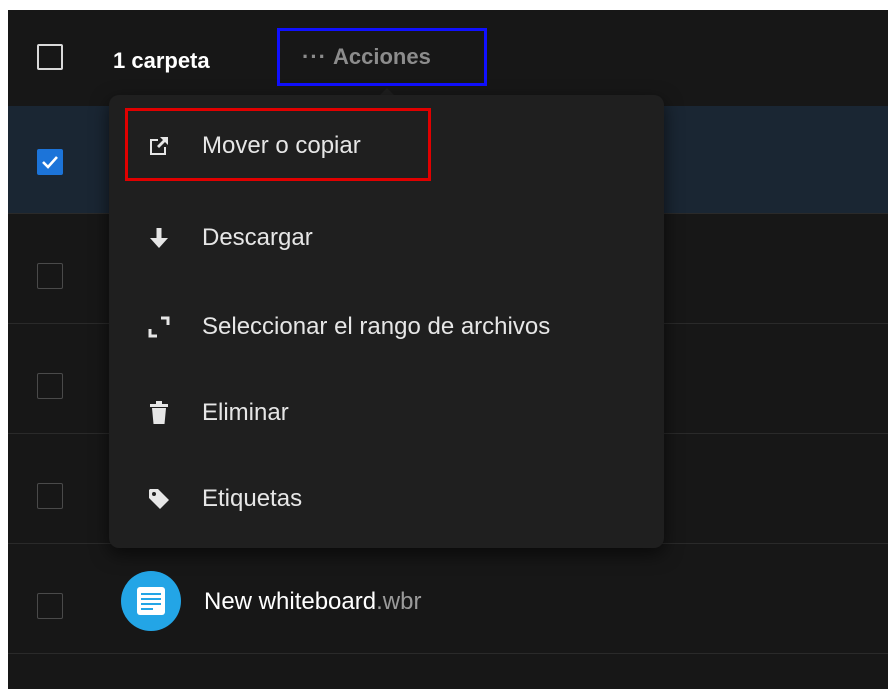 This screenshot has height=689, width=888. I want to click on menu-item-label: Etiquetas, so click(252, 498).